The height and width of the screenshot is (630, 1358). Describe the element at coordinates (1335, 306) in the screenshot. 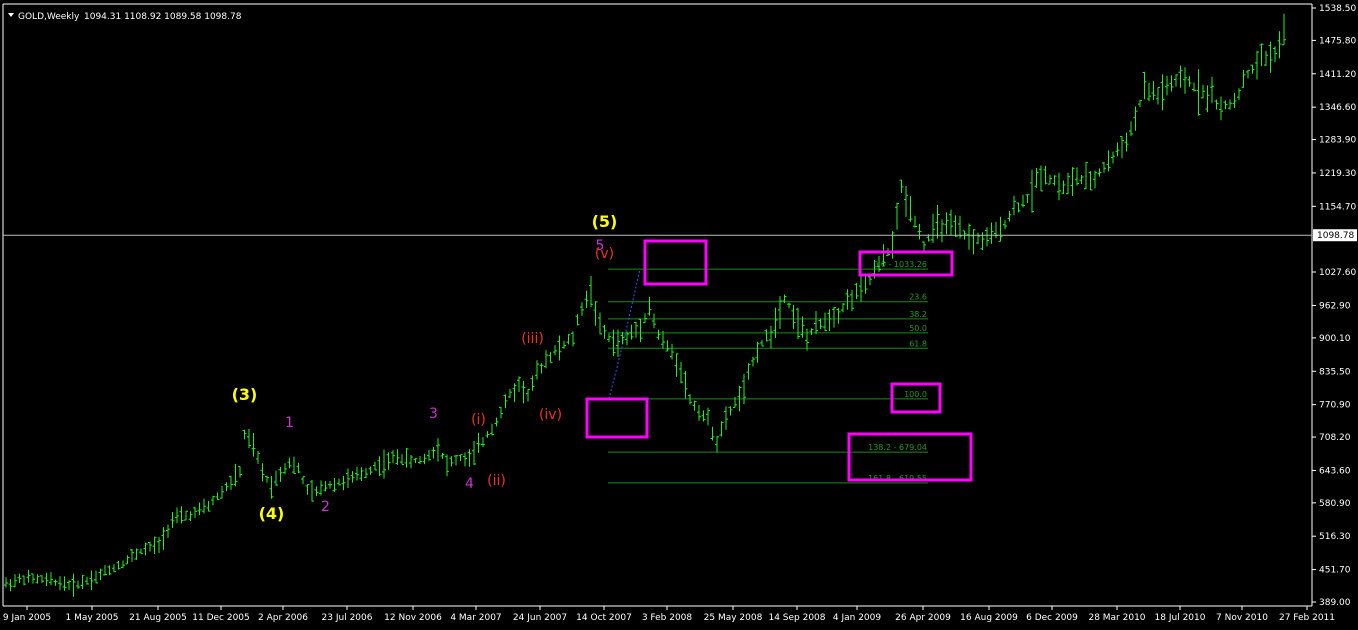

I see `y-tick-label: 962.90` at that location.